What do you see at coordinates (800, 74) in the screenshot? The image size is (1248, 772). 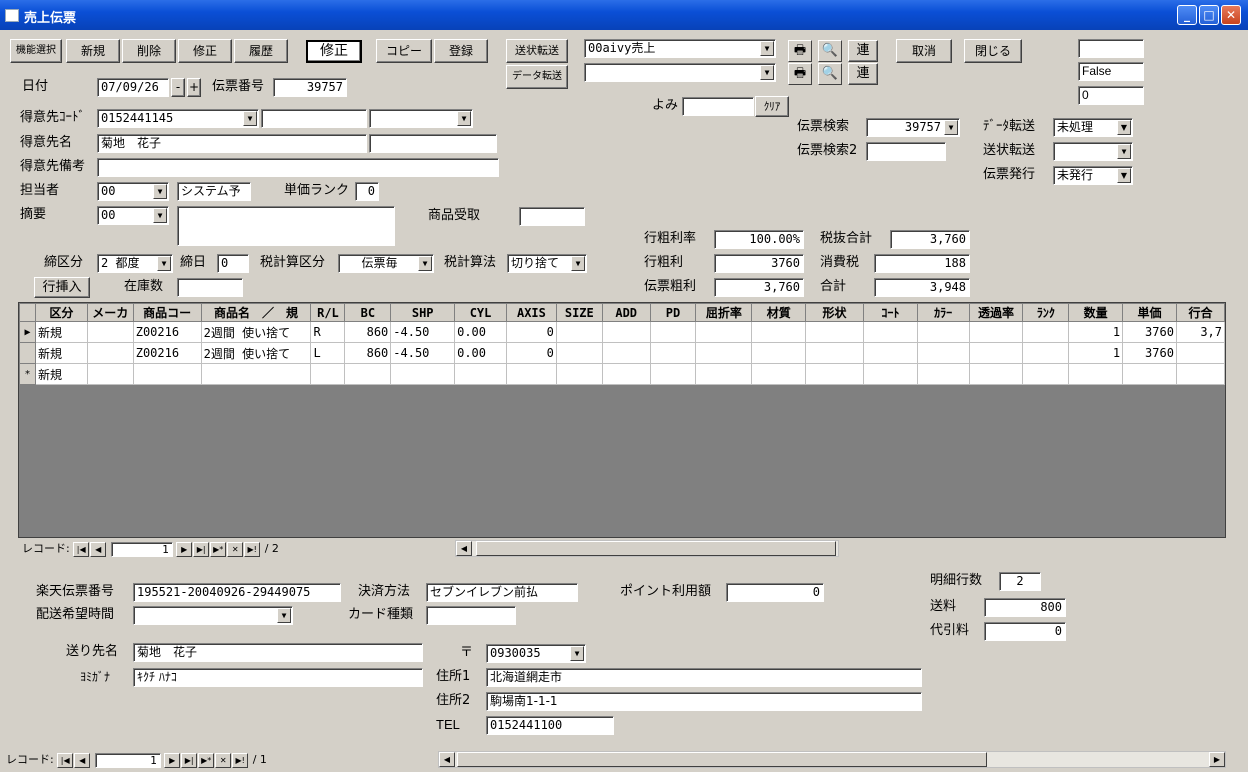 I see `print-icon: 🖶` at bounding box center [800, 74].